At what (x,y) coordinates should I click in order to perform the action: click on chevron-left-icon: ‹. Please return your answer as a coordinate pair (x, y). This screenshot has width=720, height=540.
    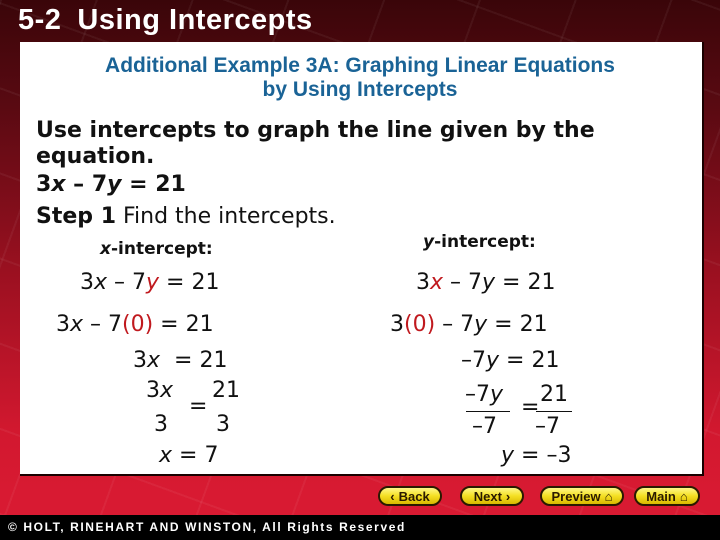
    Looking at the image, I should click on (392, 496).